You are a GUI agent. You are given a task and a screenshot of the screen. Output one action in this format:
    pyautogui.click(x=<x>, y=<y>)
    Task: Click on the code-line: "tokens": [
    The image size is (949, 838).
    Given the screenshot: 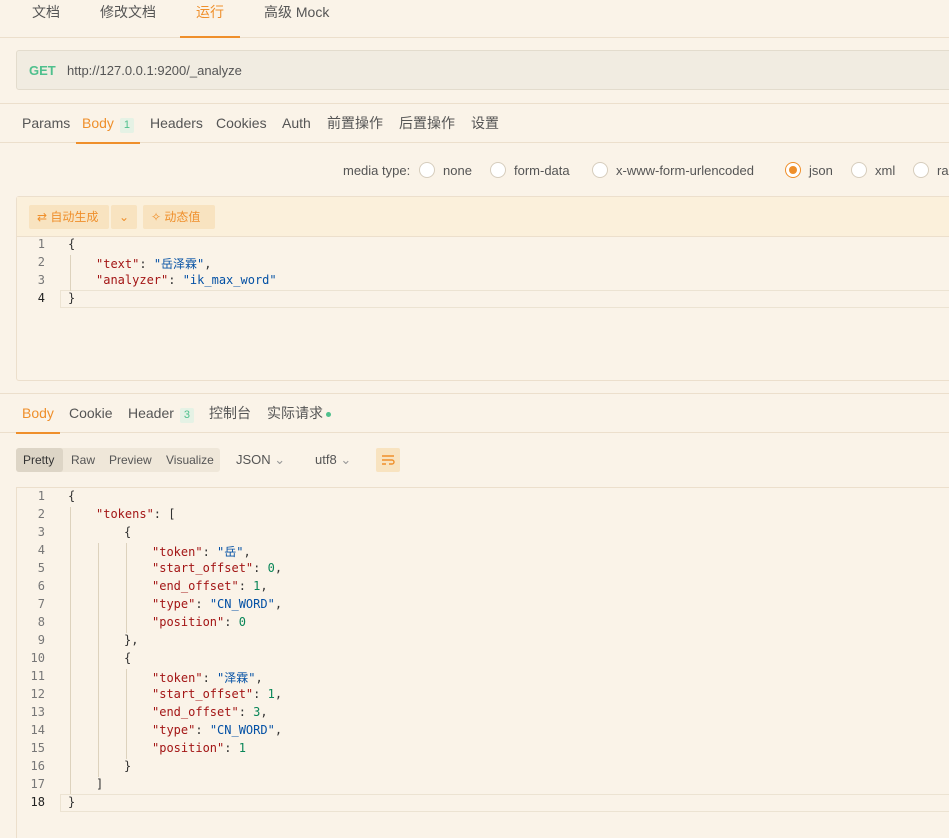 What is the action you would take?
    pyautogui.click(x=135, y=514)
    